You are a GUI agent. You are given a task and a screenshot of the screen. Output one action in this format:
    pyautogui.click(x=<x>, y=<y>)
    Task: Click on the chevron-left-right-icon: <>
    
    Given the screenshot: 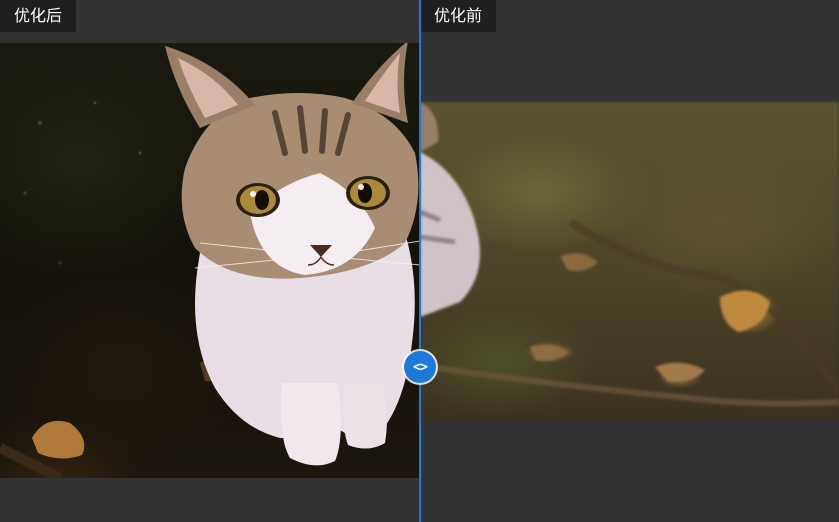 What is the action you would take?
    pyautogui.click(x=420, y=367)
    